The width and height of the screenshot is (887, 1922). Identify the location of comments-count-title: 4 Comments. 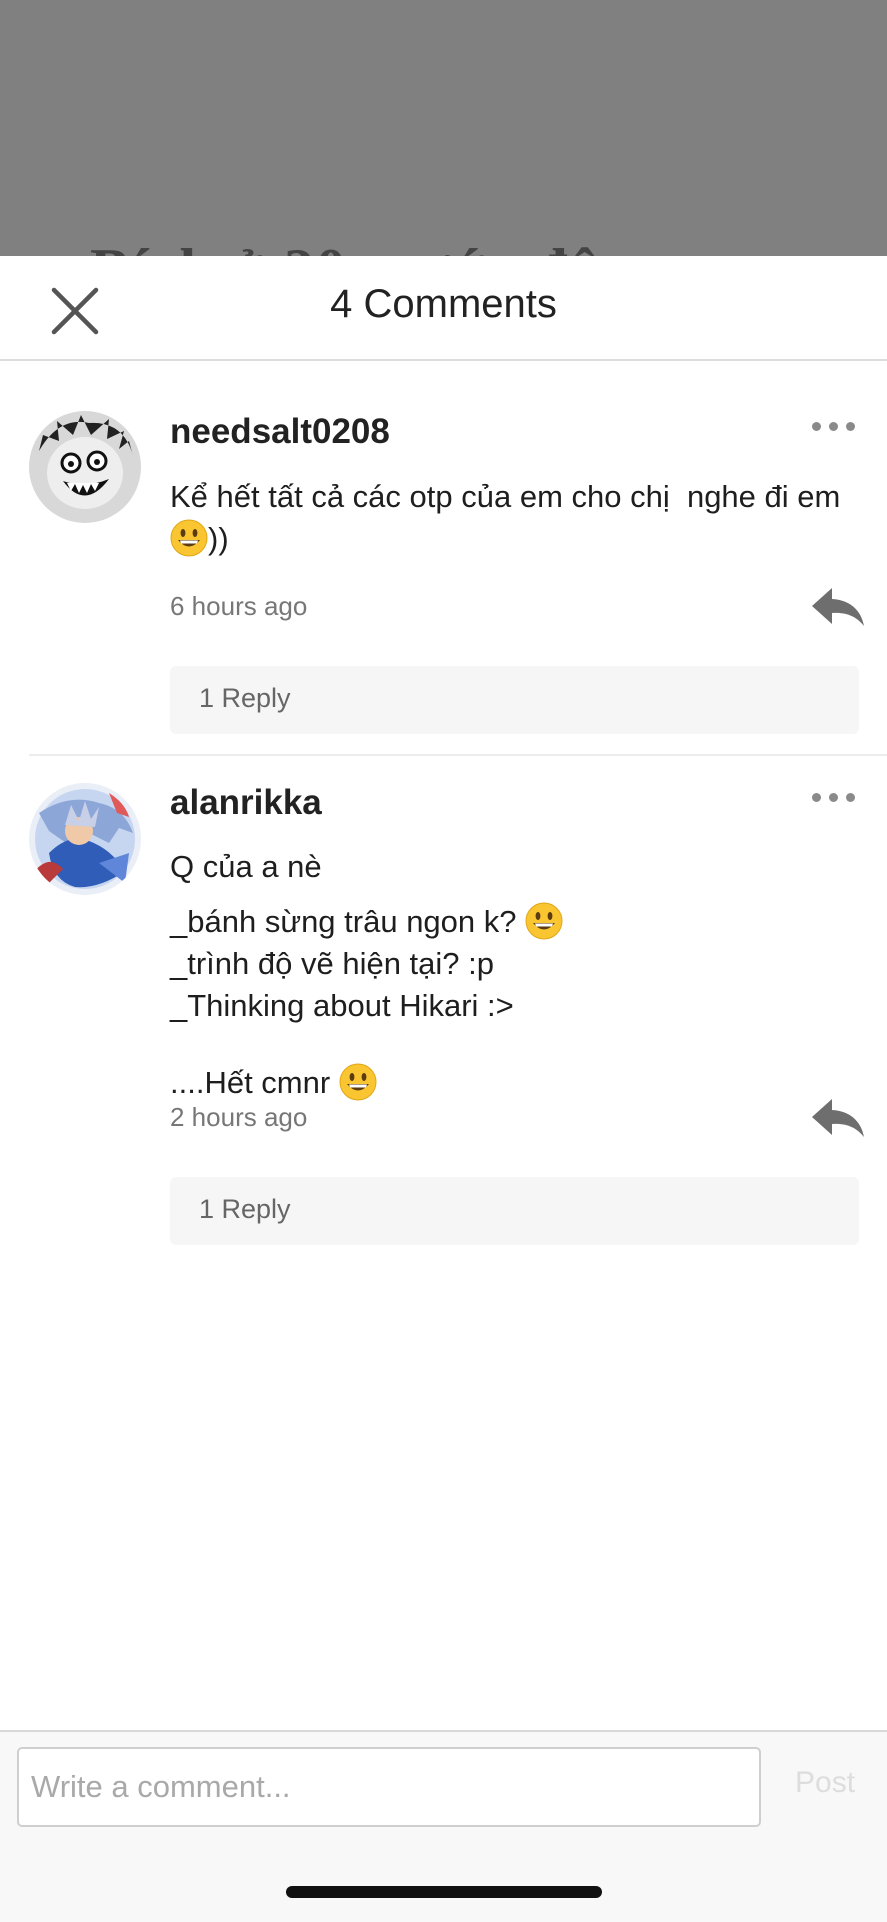
(443, 304).